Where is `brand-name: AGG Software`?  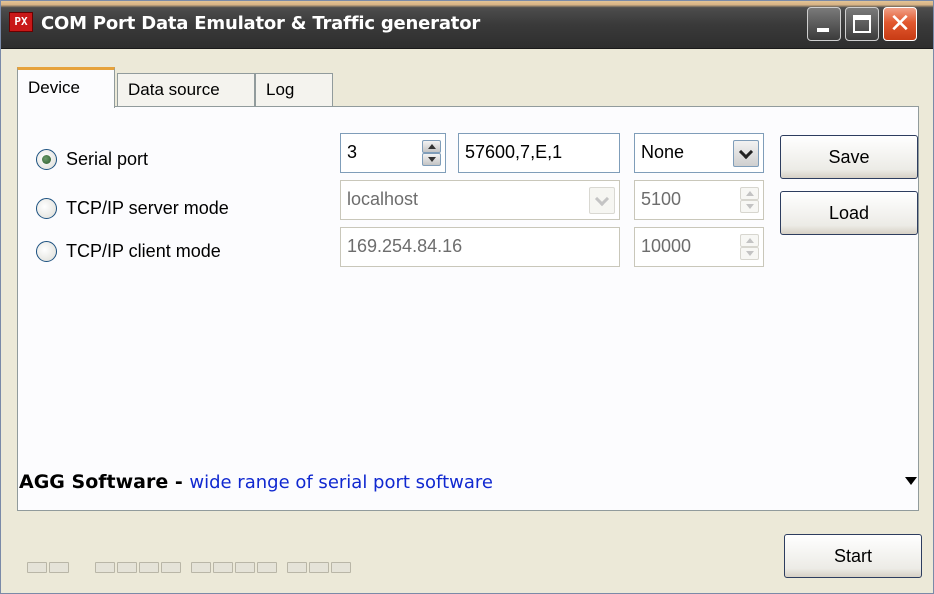 brand-name: AGG Software is located at coordinates (94, 482).